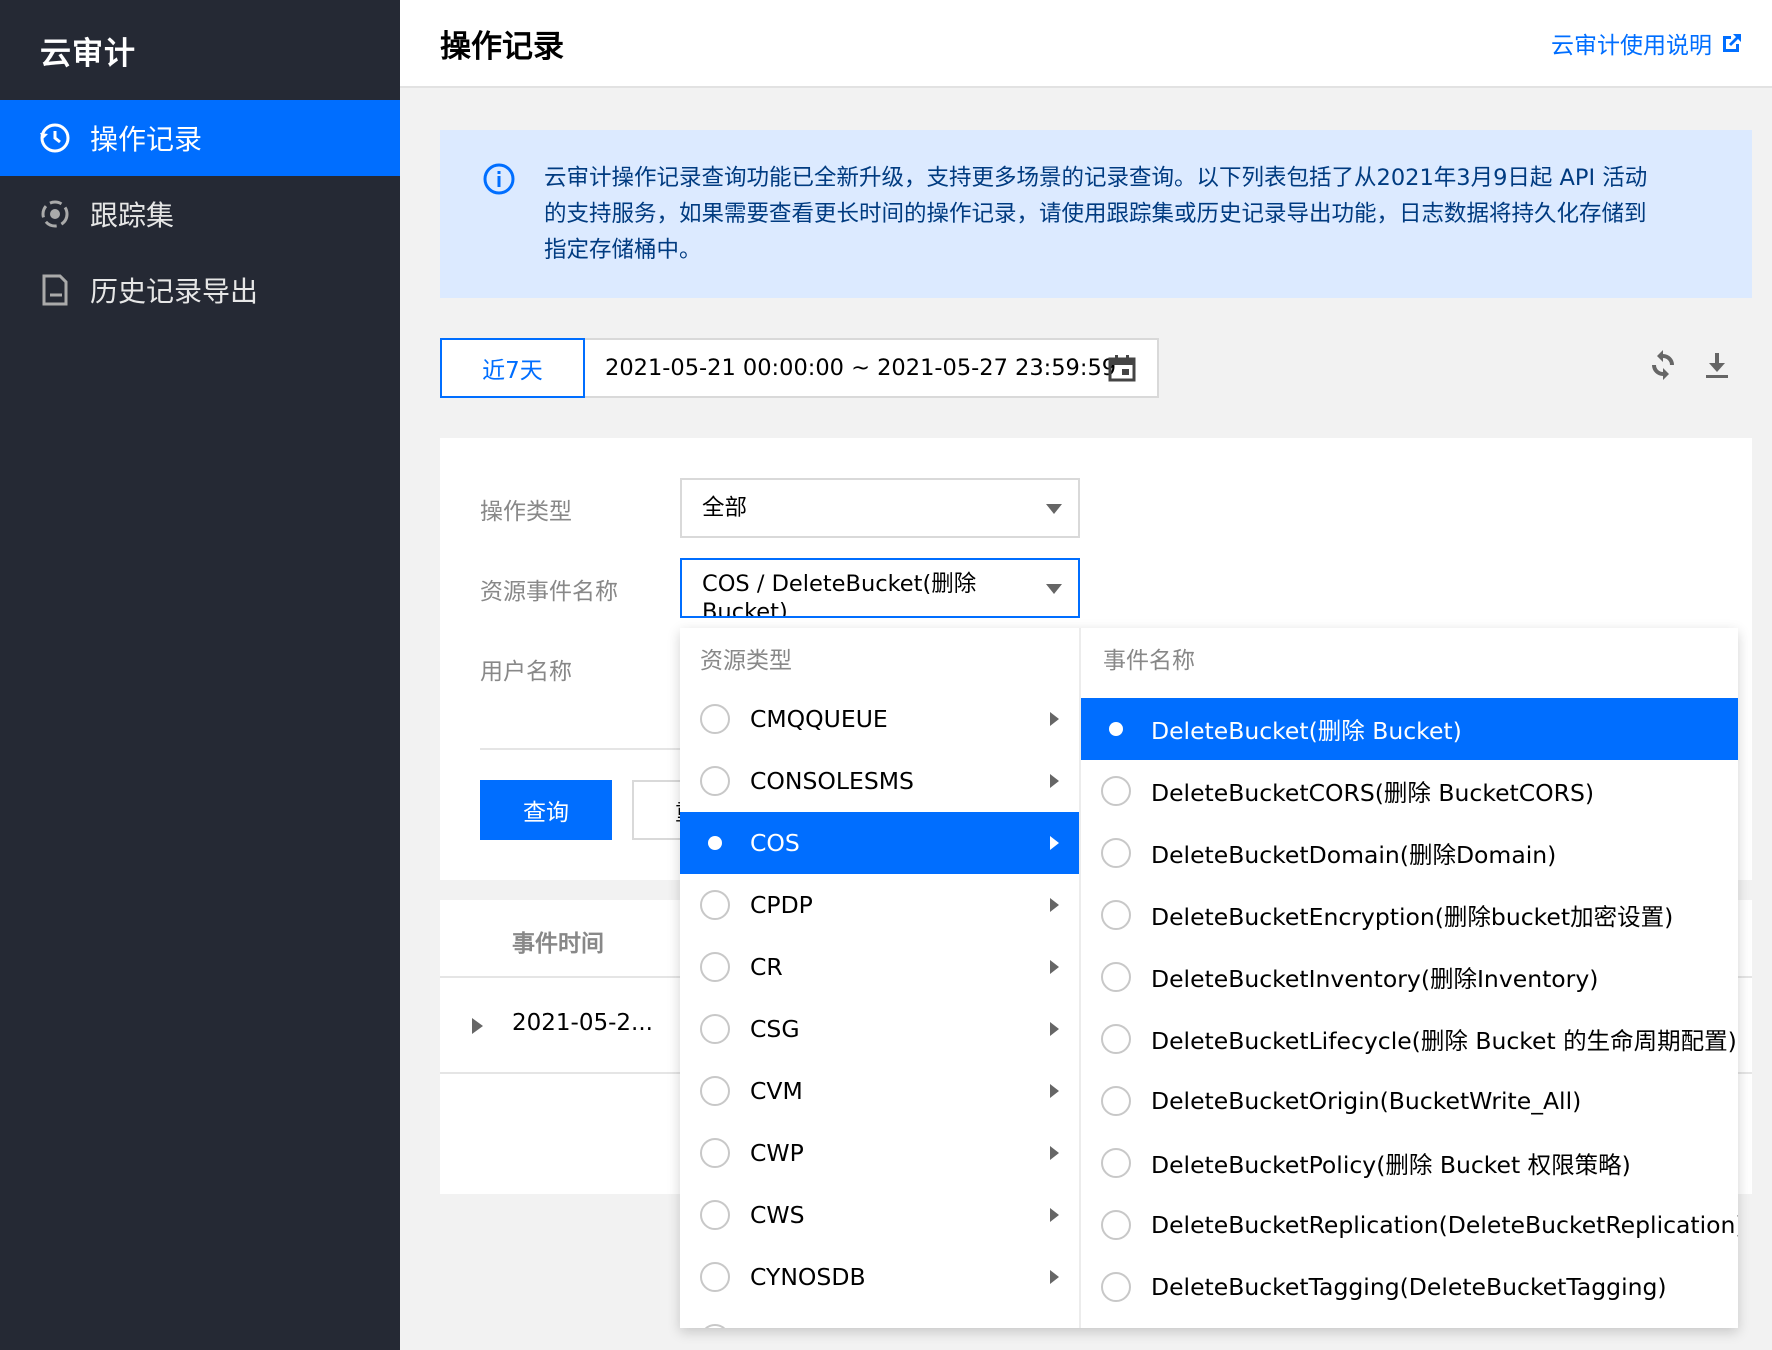  What do you see at coordinates (132, 215) in the screenshot?
I see `sidebar-item-label: 跟踪集` at bounding box center [132, 215].